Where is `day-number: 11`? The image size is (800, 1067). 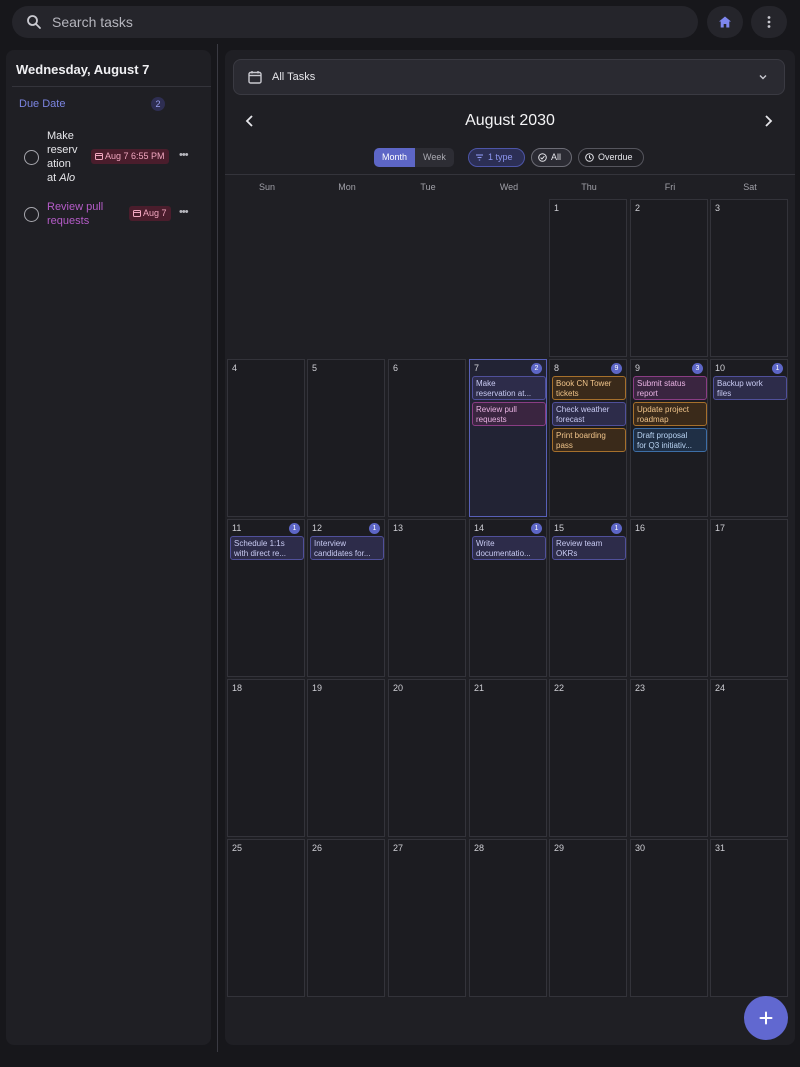
day-number: 11 is located at coordinates (237, 528).